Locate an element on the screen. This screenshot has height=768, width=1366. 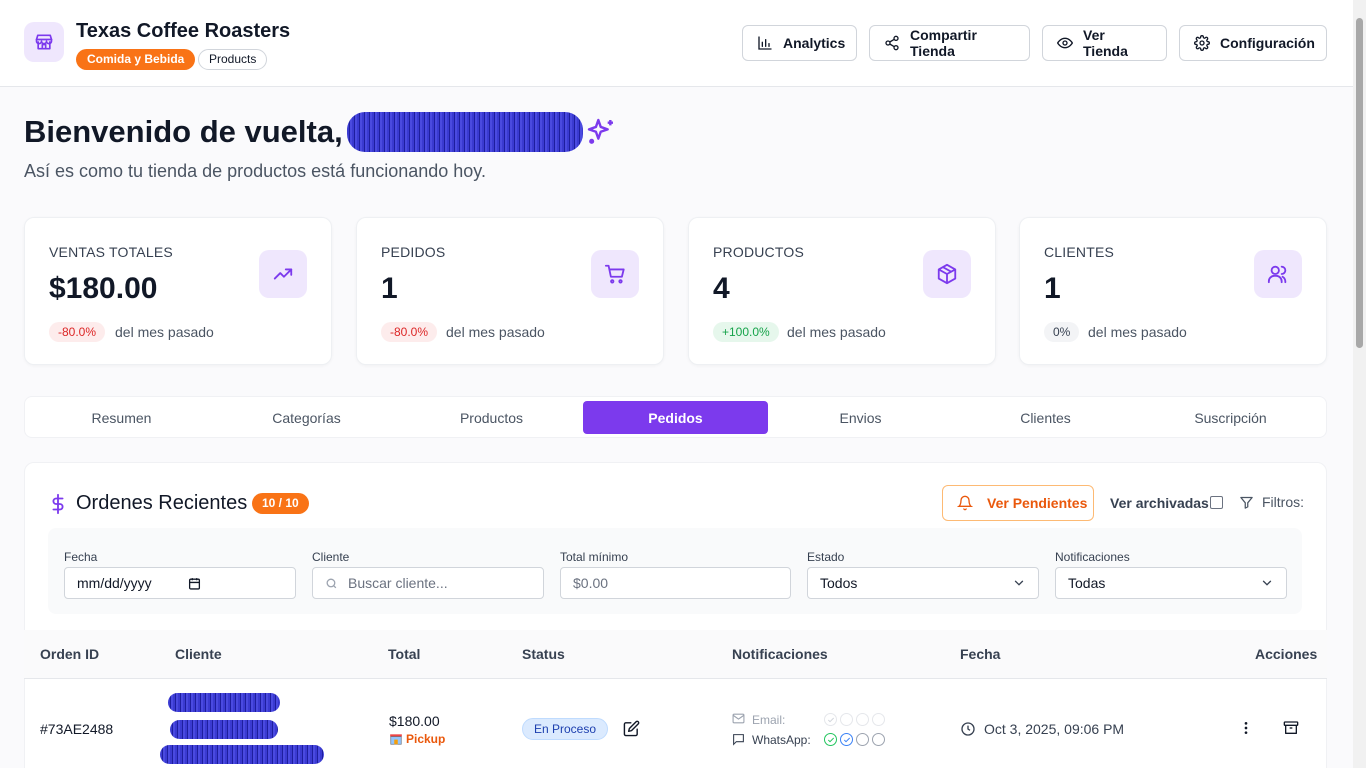
tab-envios: Envios is located at coordinates (860, 417).